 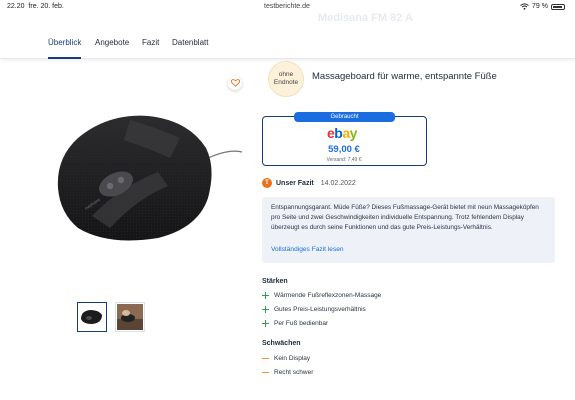 I want to click on status-indicators: 79 %, so click(x=542, y=6).